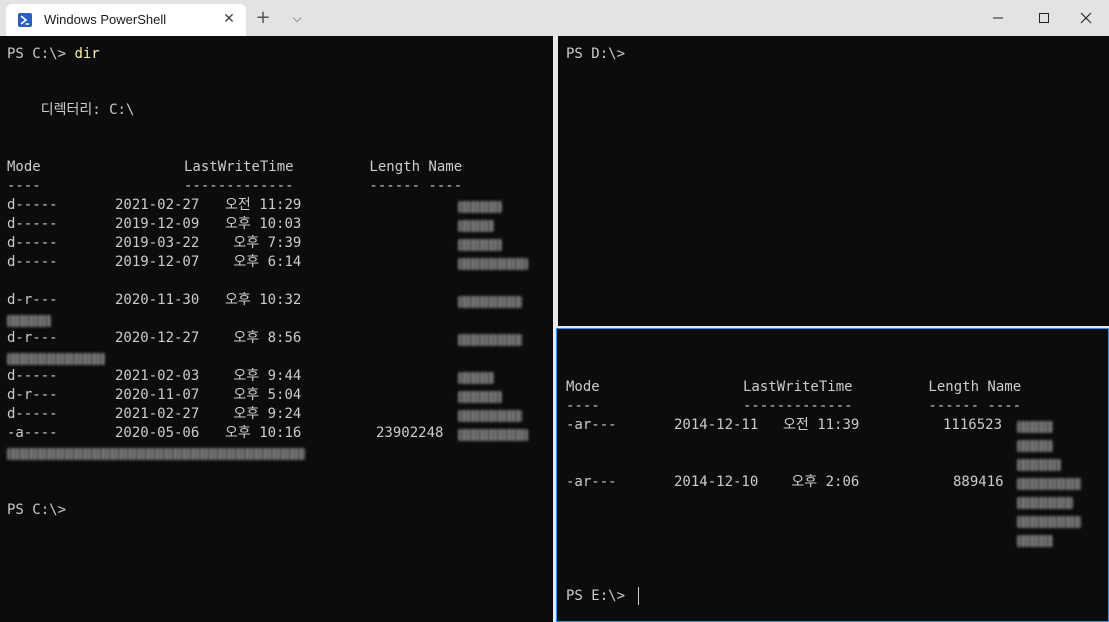 Image resolution: width=1109 pixels, height=622 pixels. What do you see at coordinates (32, 433) in the screenshot?
I see `table-row: -a----` at bounding box center [32, 433].